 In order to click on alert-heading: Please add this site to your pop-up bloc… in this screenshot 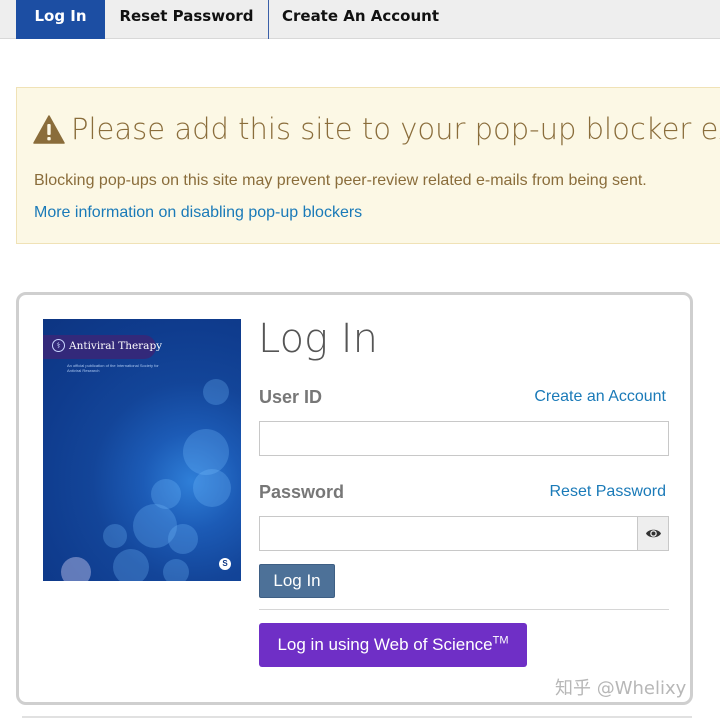, I will do `click(395, 129)`.